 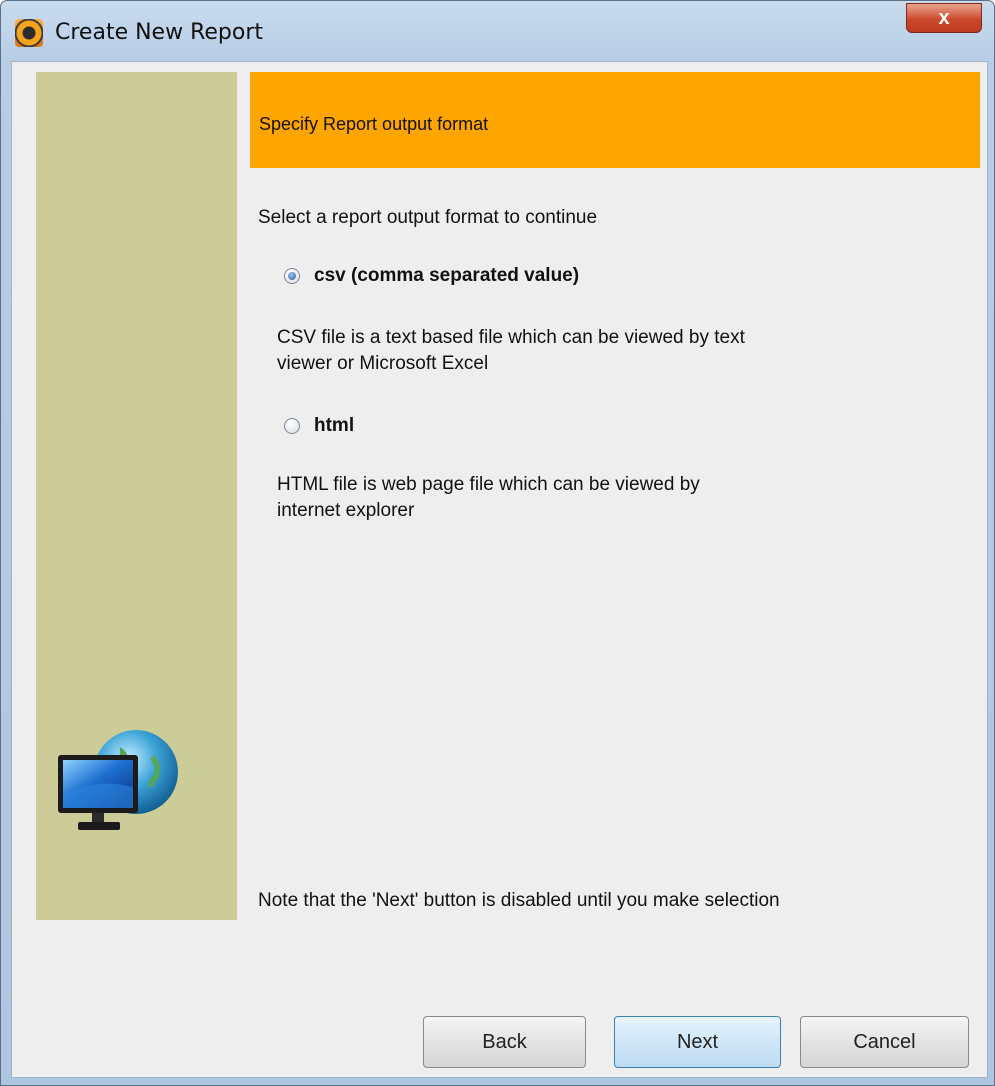 I want to click on html-radio-button, so click(x=292, y=426).